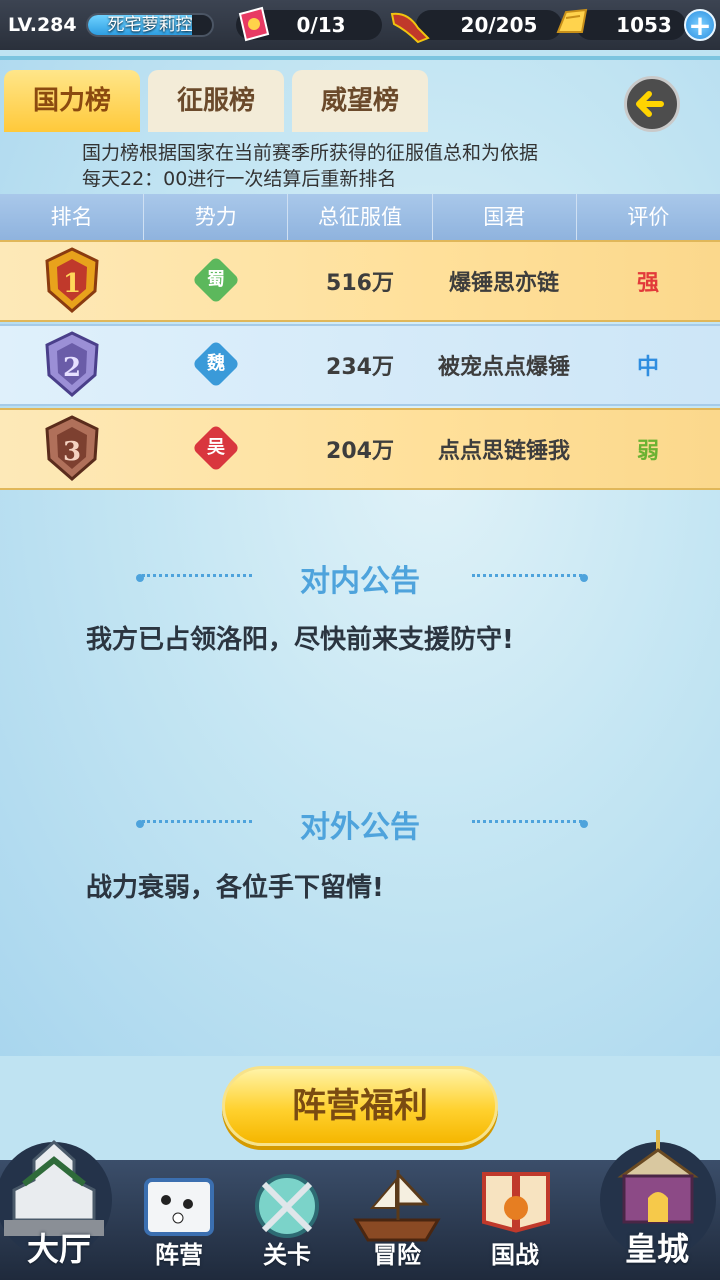 The height and width of the screenshot is (1280, 720). I want to click on table-header: 排名 势力 总征服值 国君 评价, so click(360, 217).